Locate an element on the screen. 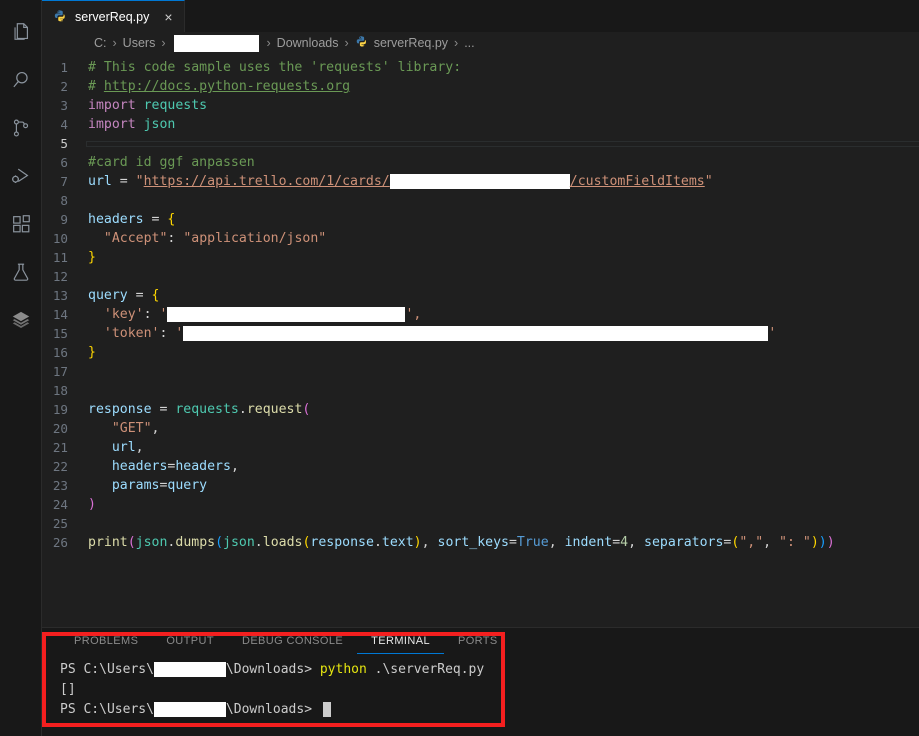 The image size is (919, 736). code-line: 12 is located at coordinates (480, 276).